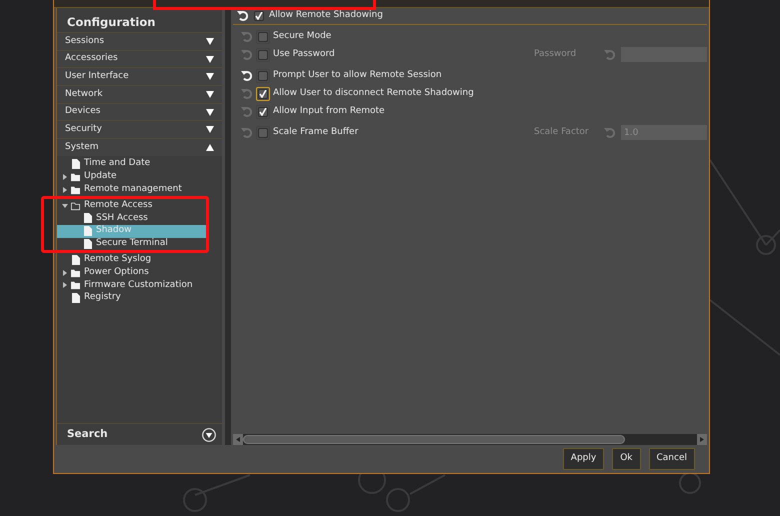 The width and height of the screenshot is (780, 516). Describe the element at coordinates (131, 218) in the screenshot. I see `tree-item: SSH Access` at that location.